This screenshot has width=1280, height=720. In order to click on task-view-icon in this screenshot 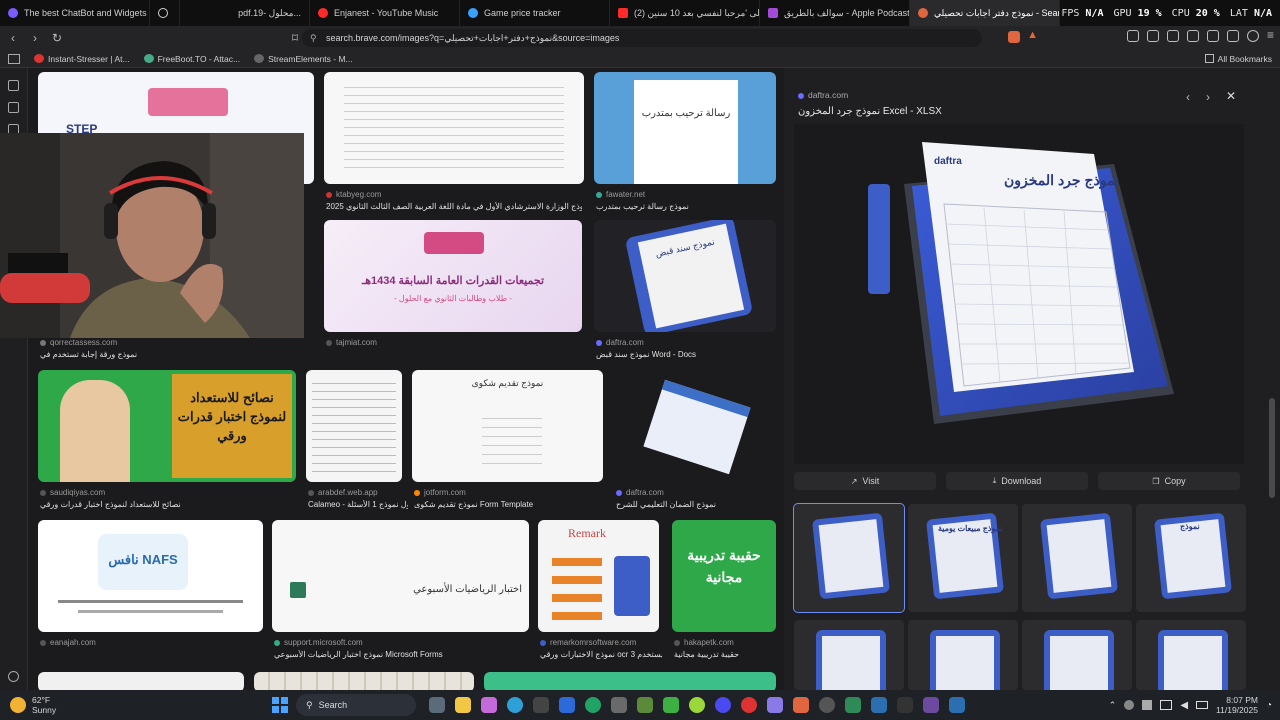, I will do `click(437, 705)`.